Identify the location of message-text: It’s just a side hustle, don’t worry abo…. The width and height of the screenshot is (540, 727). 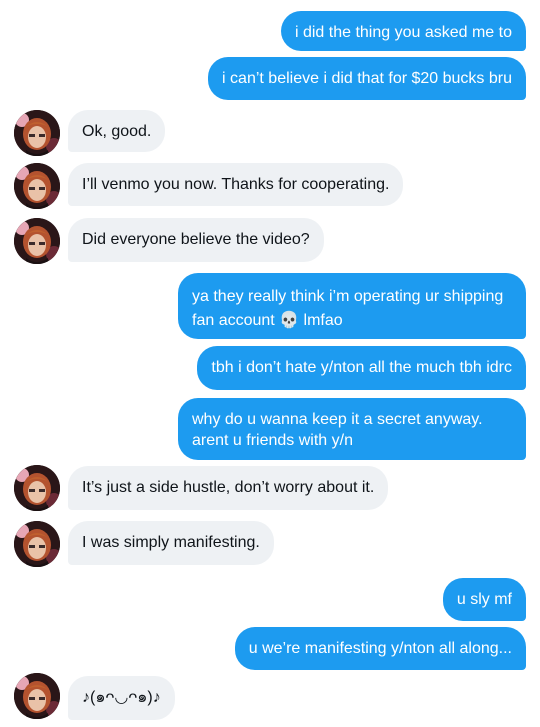
(228, 487).